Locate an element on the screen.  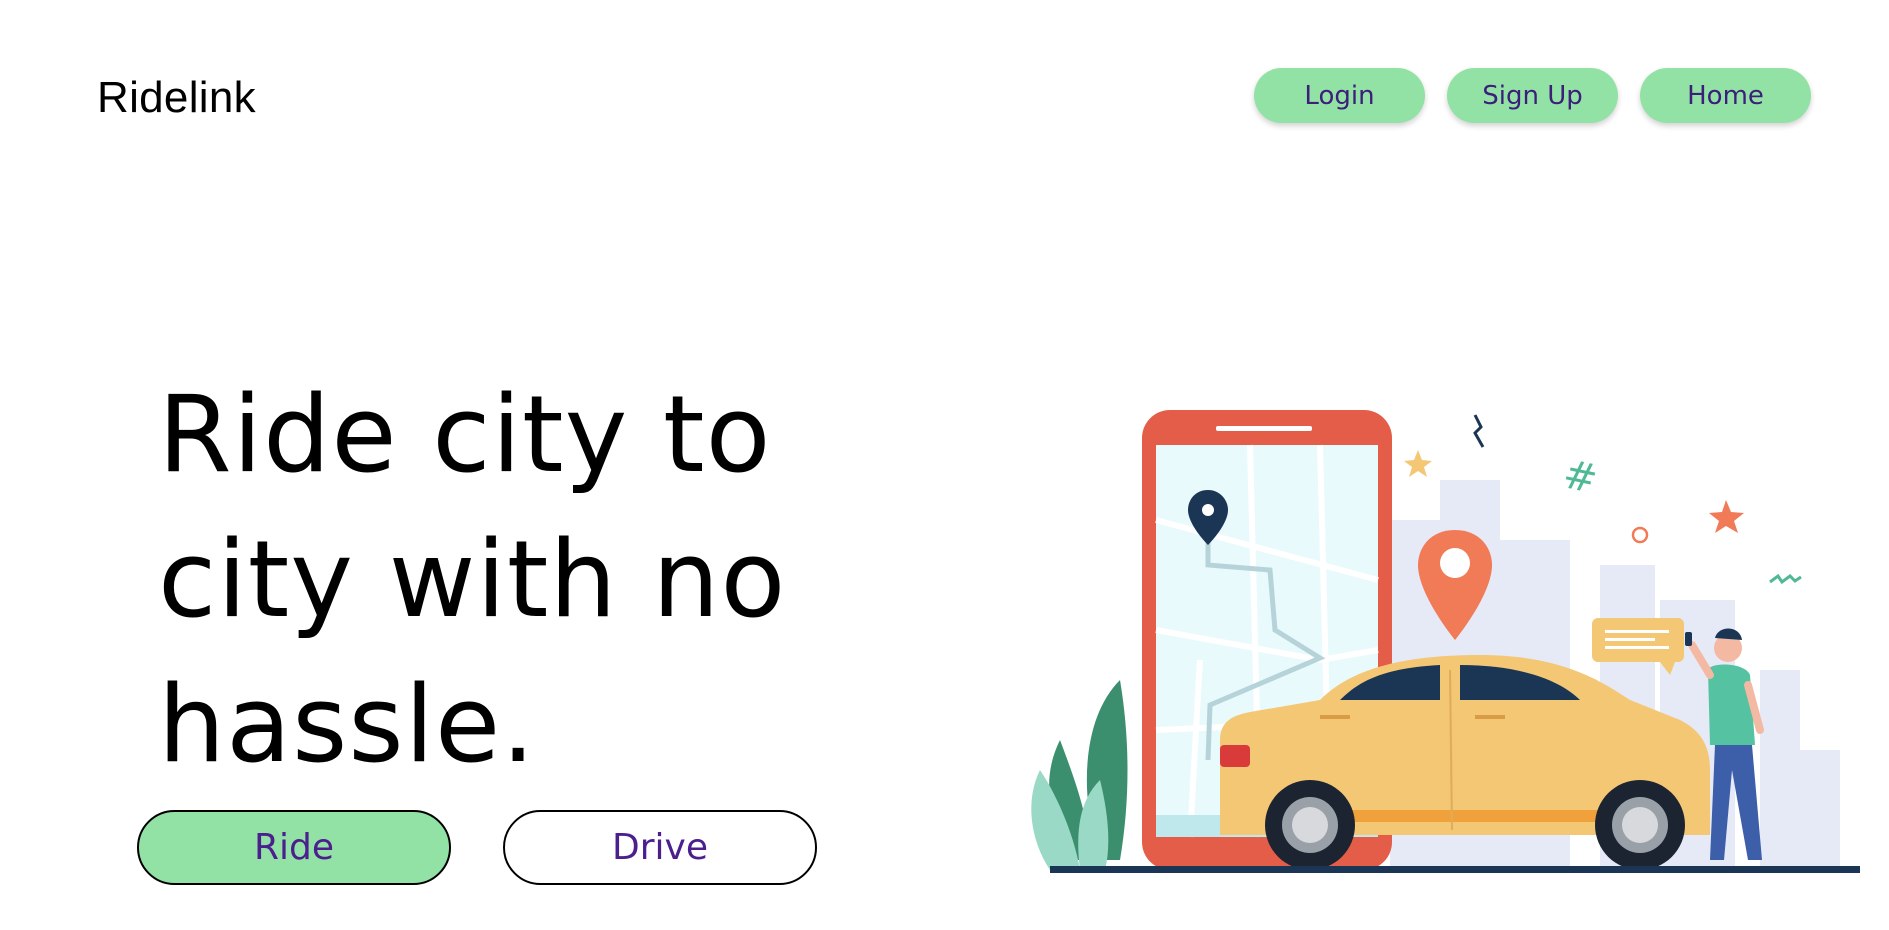
top-nav: Login Sign Up Home is located at coordinates (1532, 95).